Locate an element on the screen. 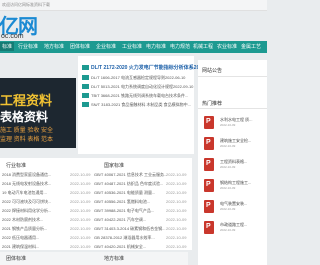  nav-item-5: 工业标准 is located at coordinates (132, 46).